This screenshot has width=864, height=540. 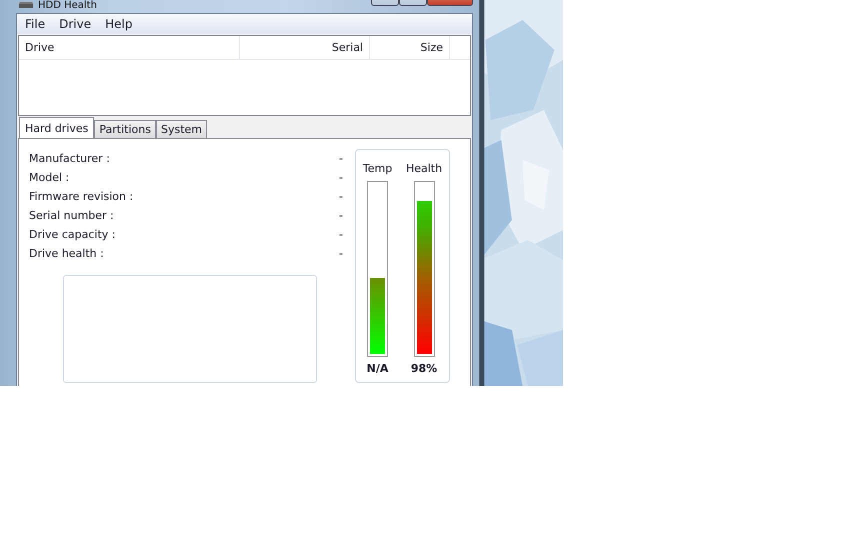 I want to click on window-title: HDD Health, so click(x=67, y=6).